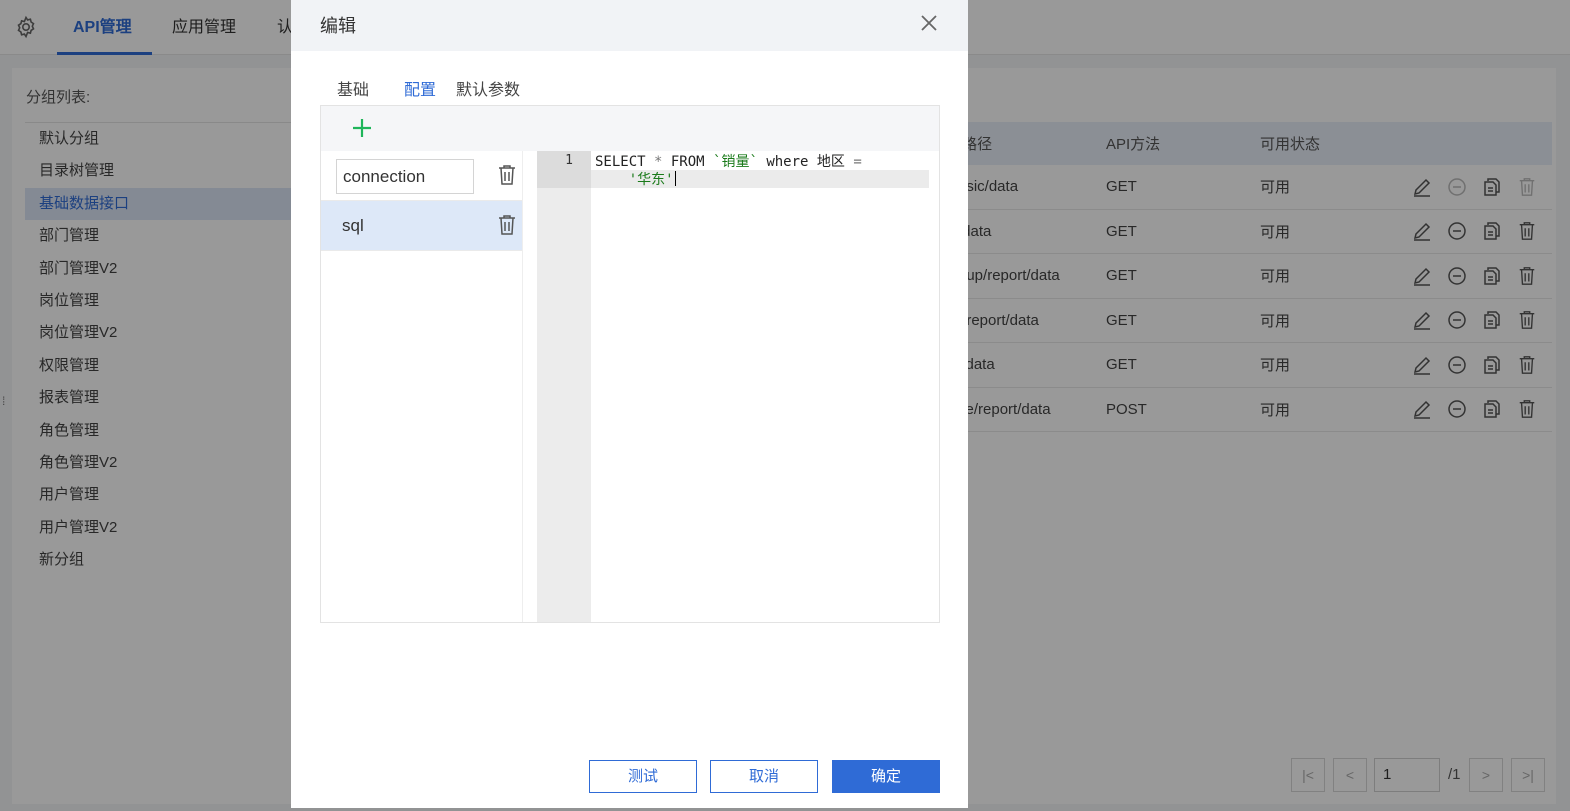  What do you see at coordinates (362, 128) in the screenshot?
I see `add-param-icon` at bounding box center [362, 128].